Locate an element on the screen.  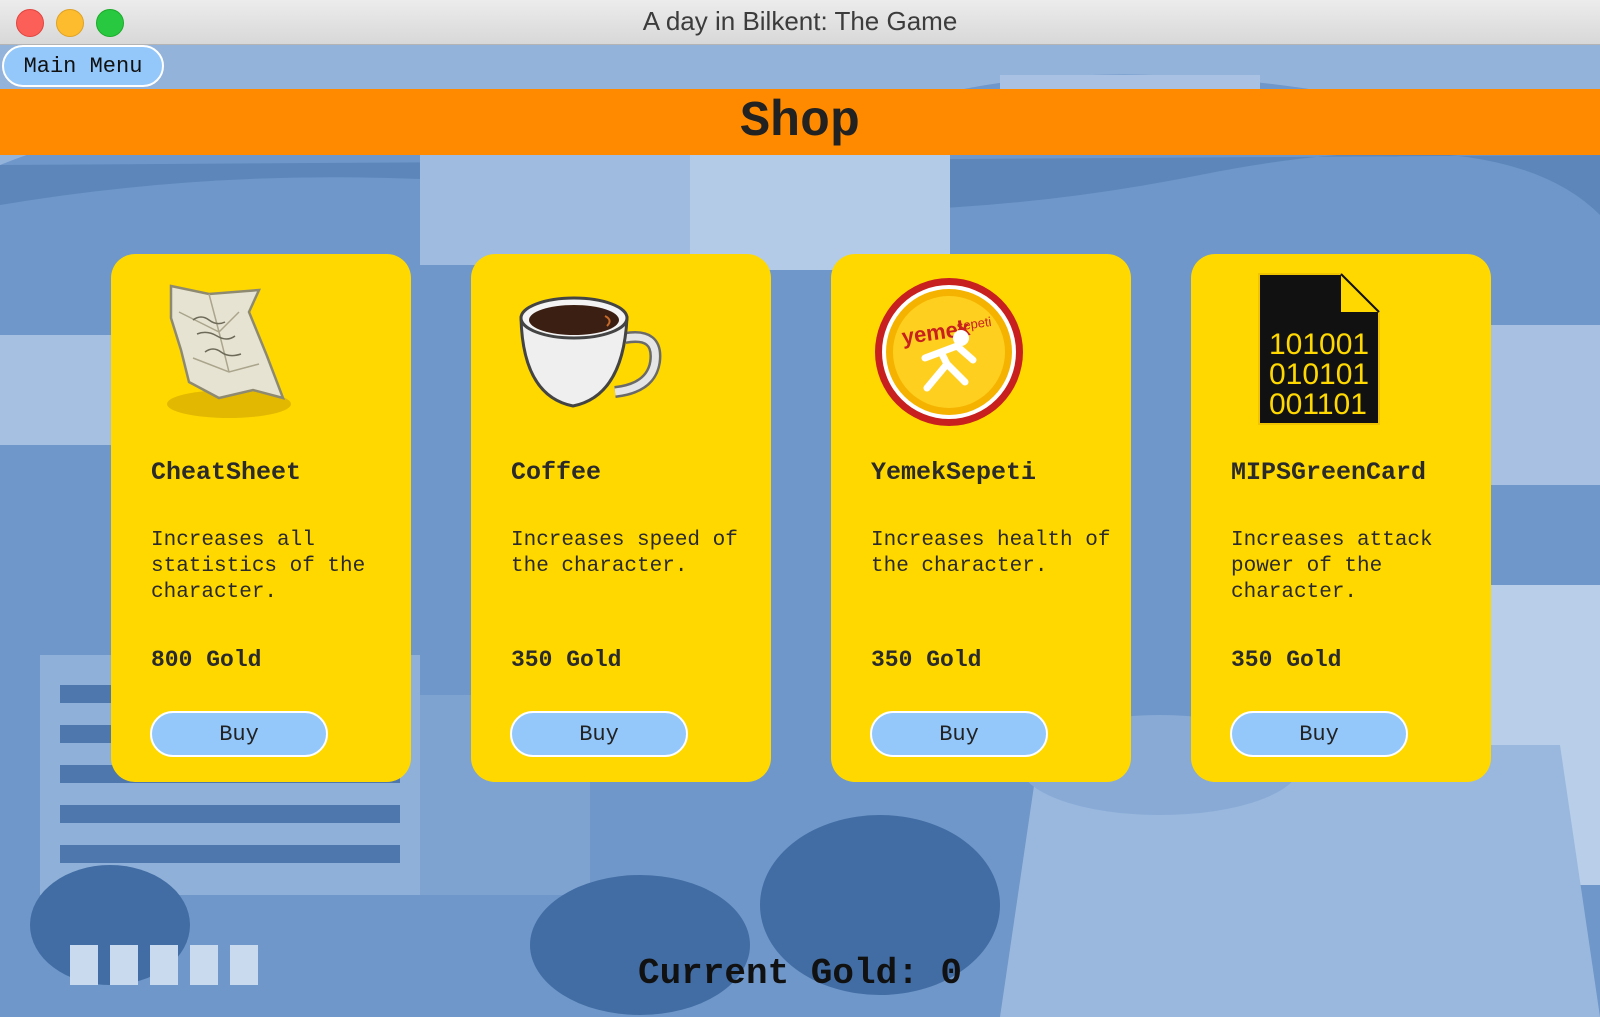
shop-header: Shop is located at coordinates (800, 122).